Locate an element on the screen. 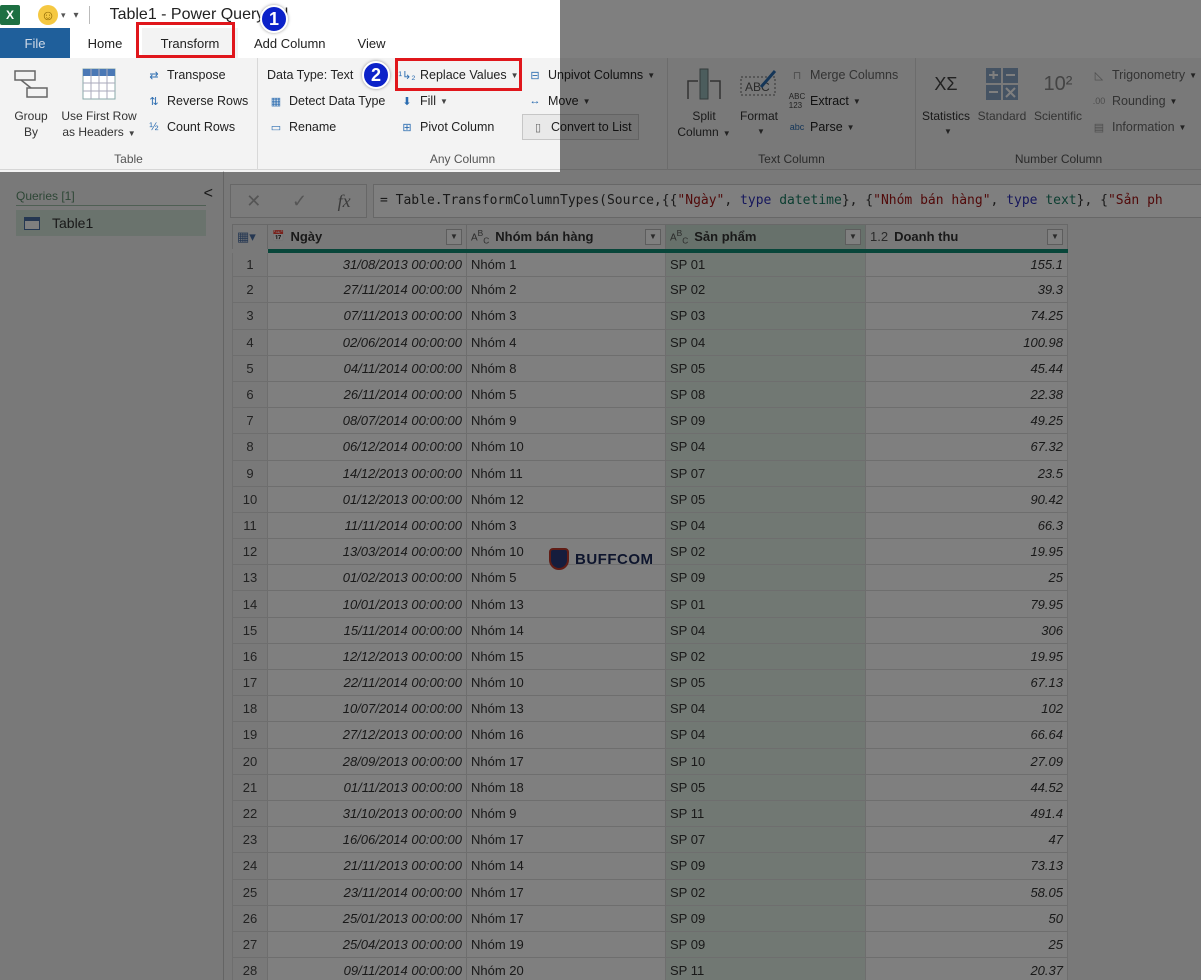 Image resolution: width=1201 pixels, height=980 pixels. cell-ngay: 12/12/2013 00:00:00 is located at coordinates (367, 656).